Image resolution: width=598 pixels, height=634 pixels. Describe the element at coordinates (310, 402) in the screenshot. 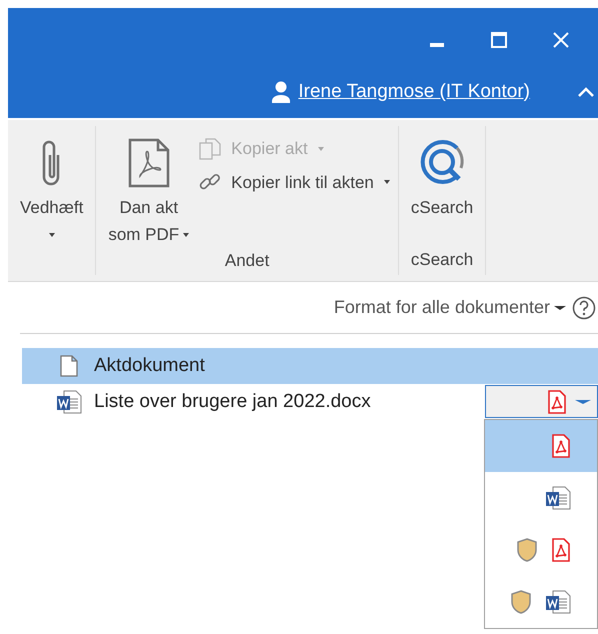

I see `document-row: Liste over brugere jan 2022.docx` at that location.